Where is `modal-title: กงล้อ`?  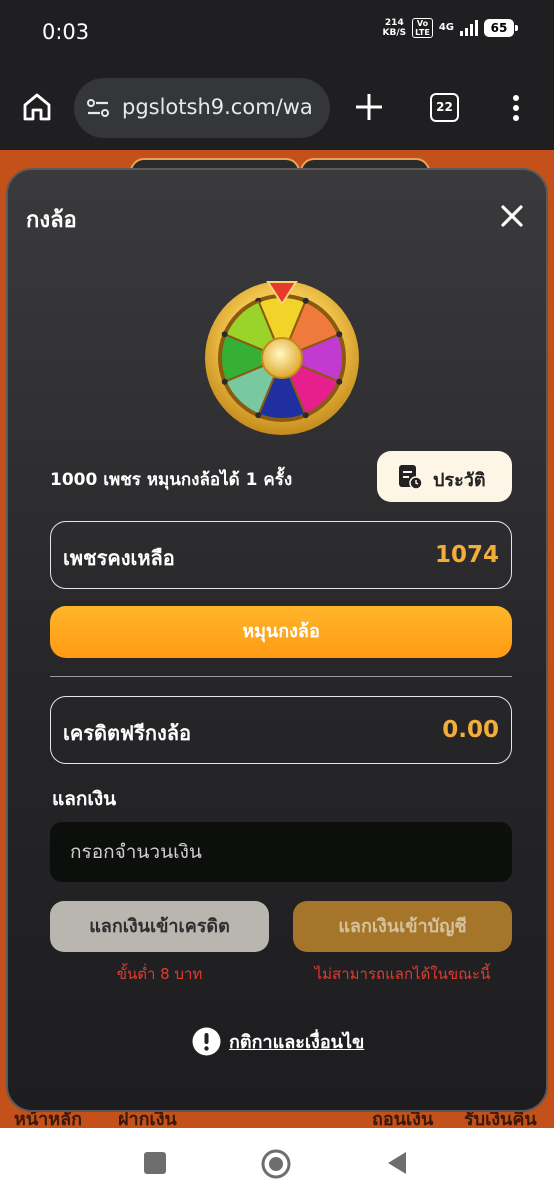
modal-title: กงล้อ is located at coordinates (51, 220).